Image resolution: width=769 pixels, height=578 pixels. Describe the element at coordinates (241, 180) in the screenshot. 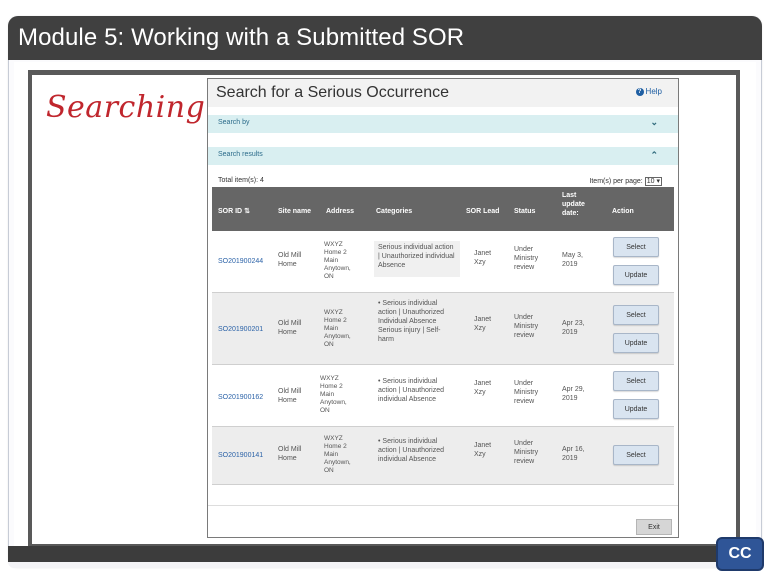

I see `total-items: Total item(s): 4` at that location.